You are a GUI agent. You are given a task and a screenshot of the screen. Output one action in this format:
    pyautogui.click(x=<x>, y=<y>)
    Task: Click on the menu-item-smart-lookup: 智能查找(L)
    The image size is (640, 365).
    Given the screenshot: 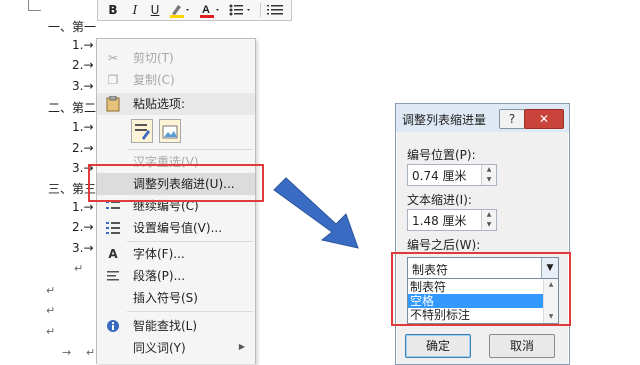 What is the action you would take?
    pyautogui.click(x=176, y=326)
    